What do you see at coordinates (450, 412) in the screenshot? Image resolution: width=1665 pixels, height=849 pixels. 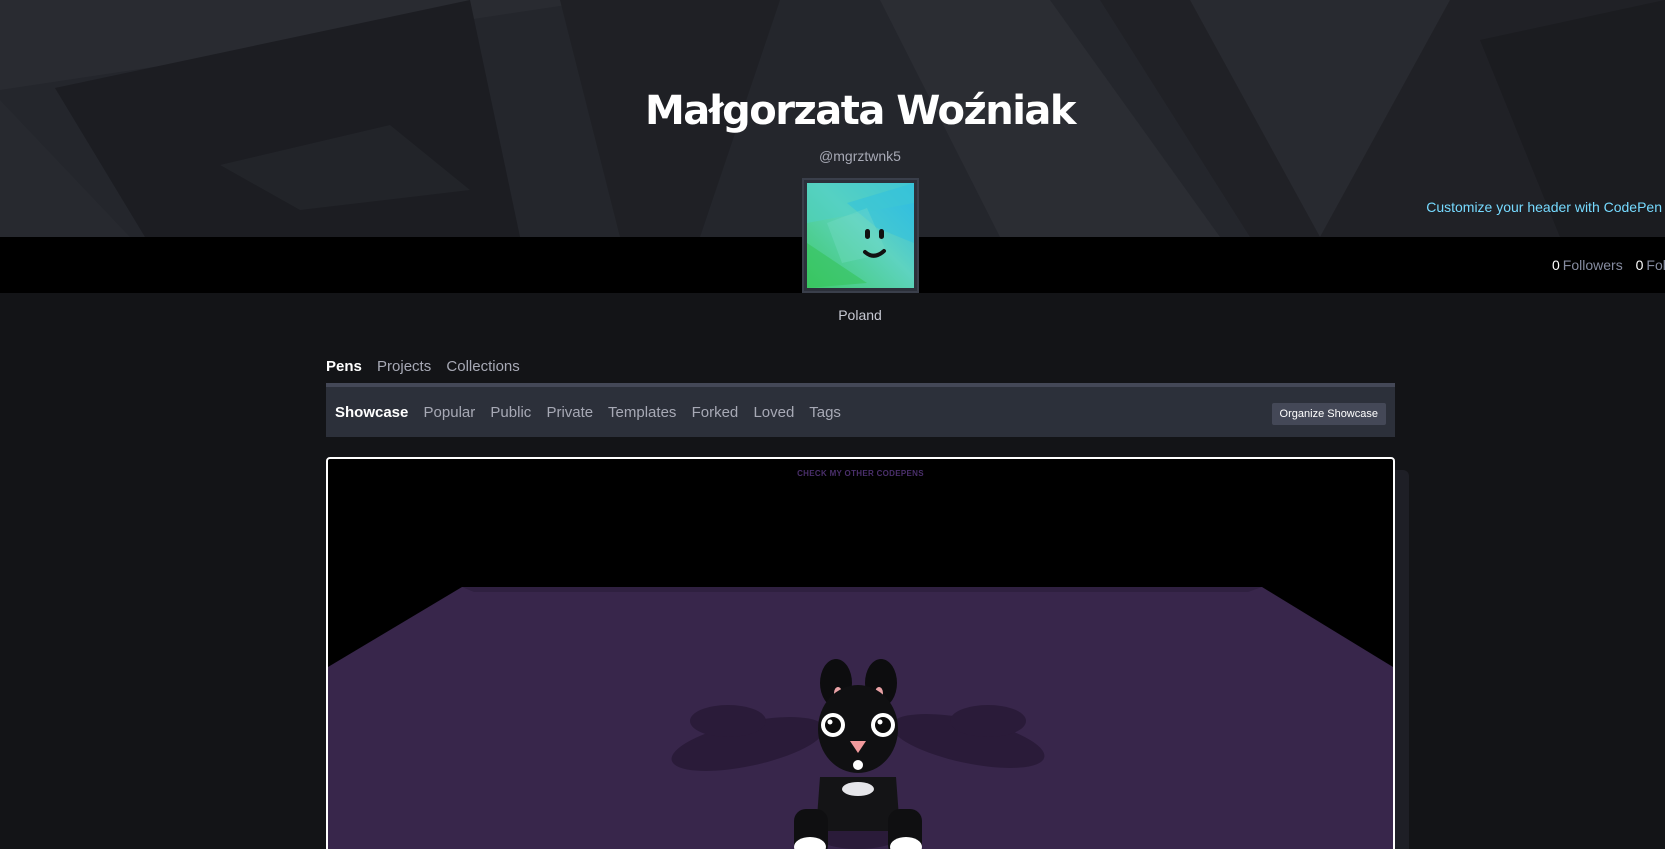 I see `subtab-popular: Popular` at bounding box center [450, 412].